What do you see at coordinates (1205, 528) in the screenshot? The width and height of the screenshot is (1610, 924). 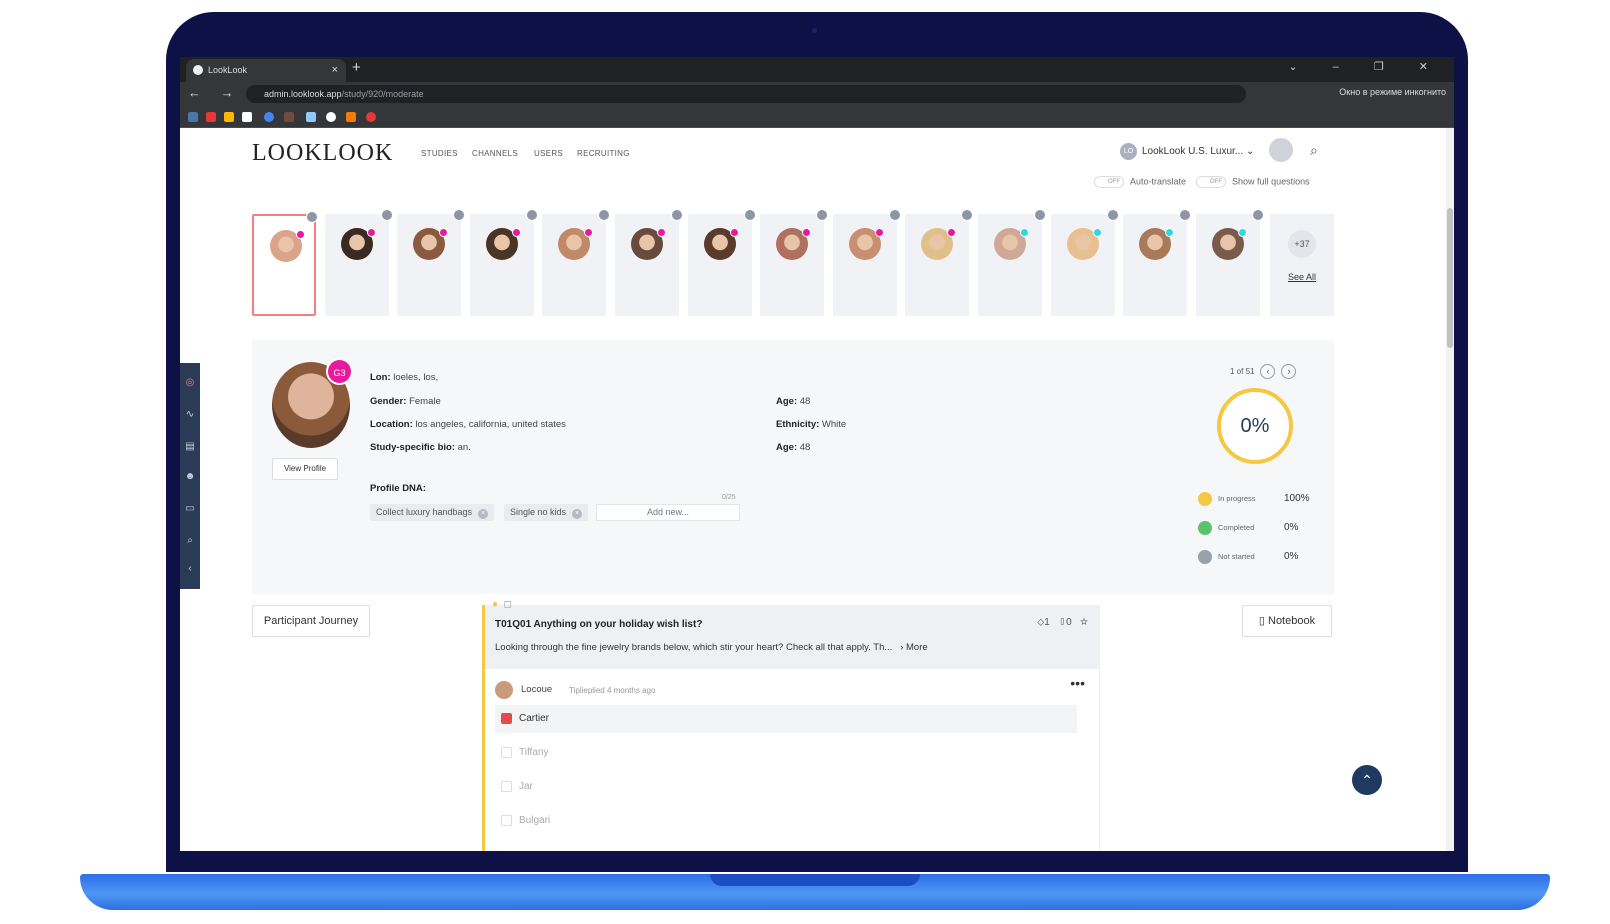 I see `check-icon` at bounding box center [1205, 528].